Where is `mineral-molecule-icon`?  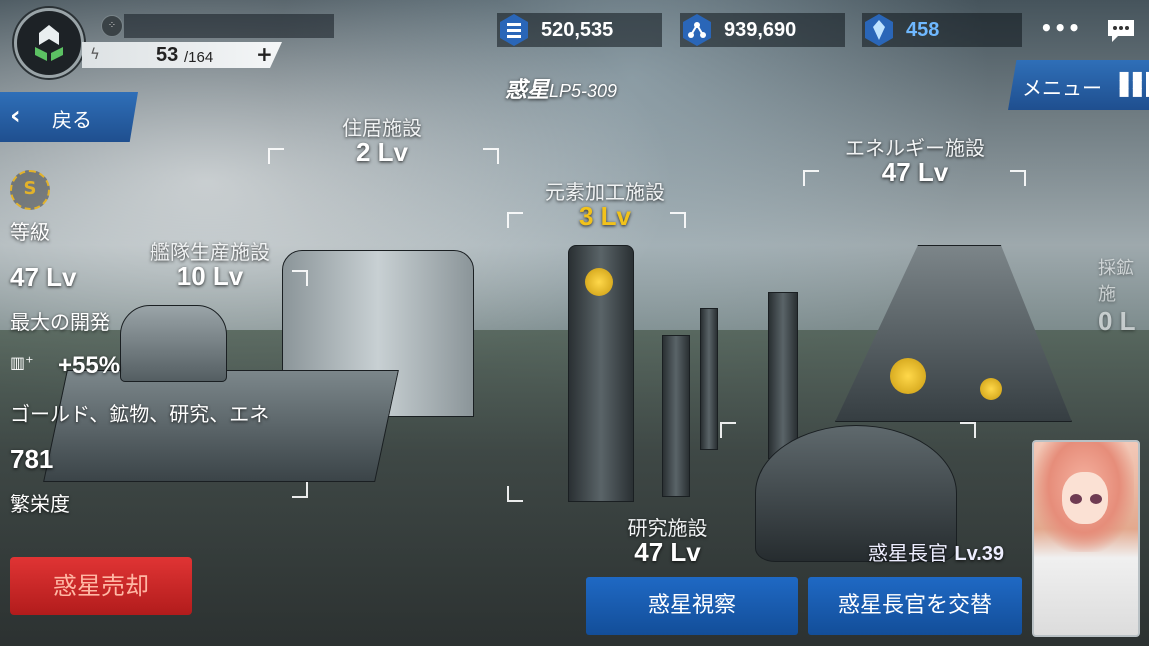
mineral-molecule-icon is located at coordinates (697, 30).